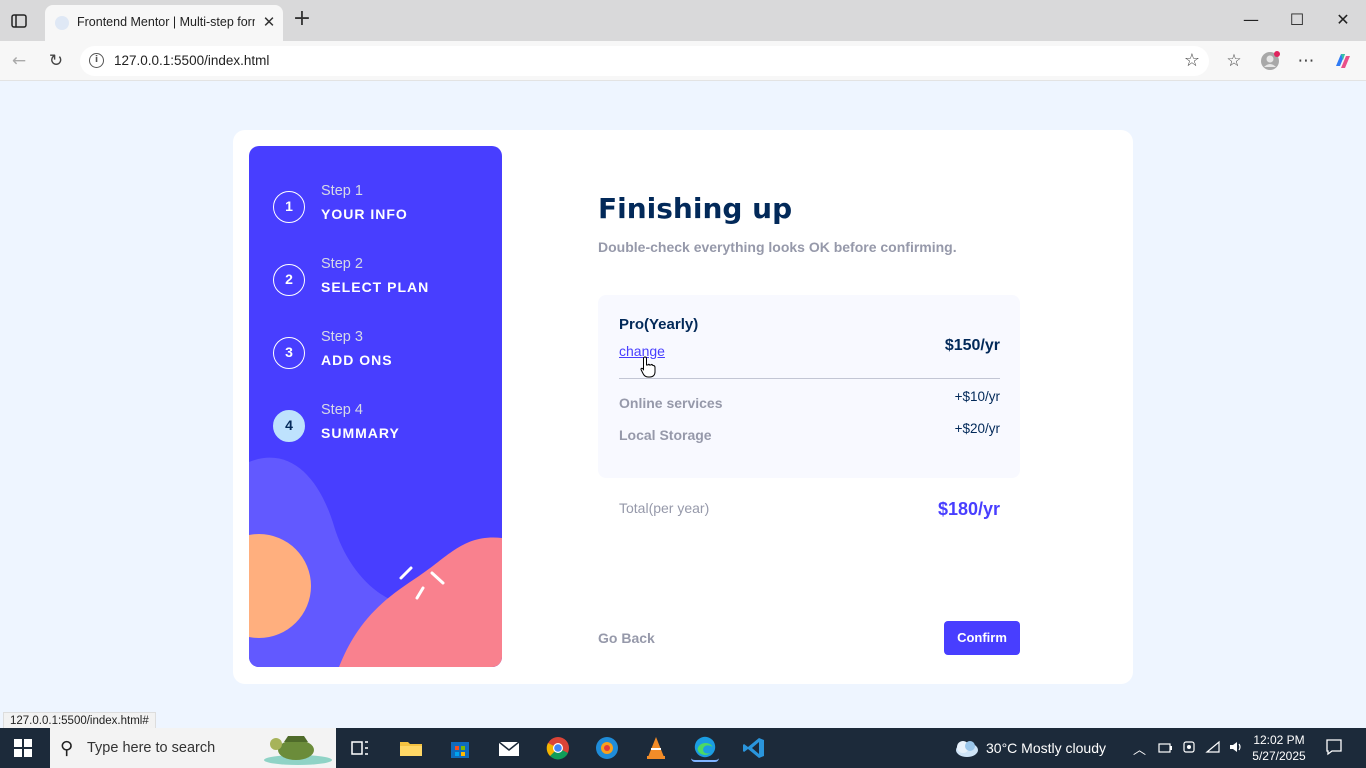  What do you see at coordinates (289, 426) in the screenshot?
I see `step-number-active: 4` at bounding box center [289, 426].